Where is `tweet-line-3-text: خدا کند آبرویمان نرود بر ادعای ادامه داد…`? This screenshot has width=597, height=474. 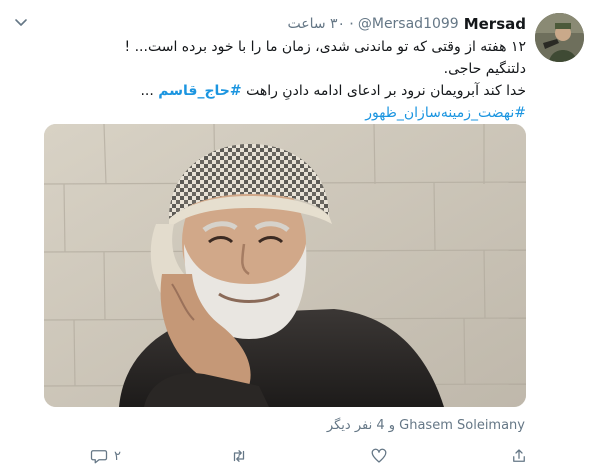
tweet-line-3-text: خدا کند آبرویمان نرود بر ادعای ادامه داد… is located at coordinates (383, 91).